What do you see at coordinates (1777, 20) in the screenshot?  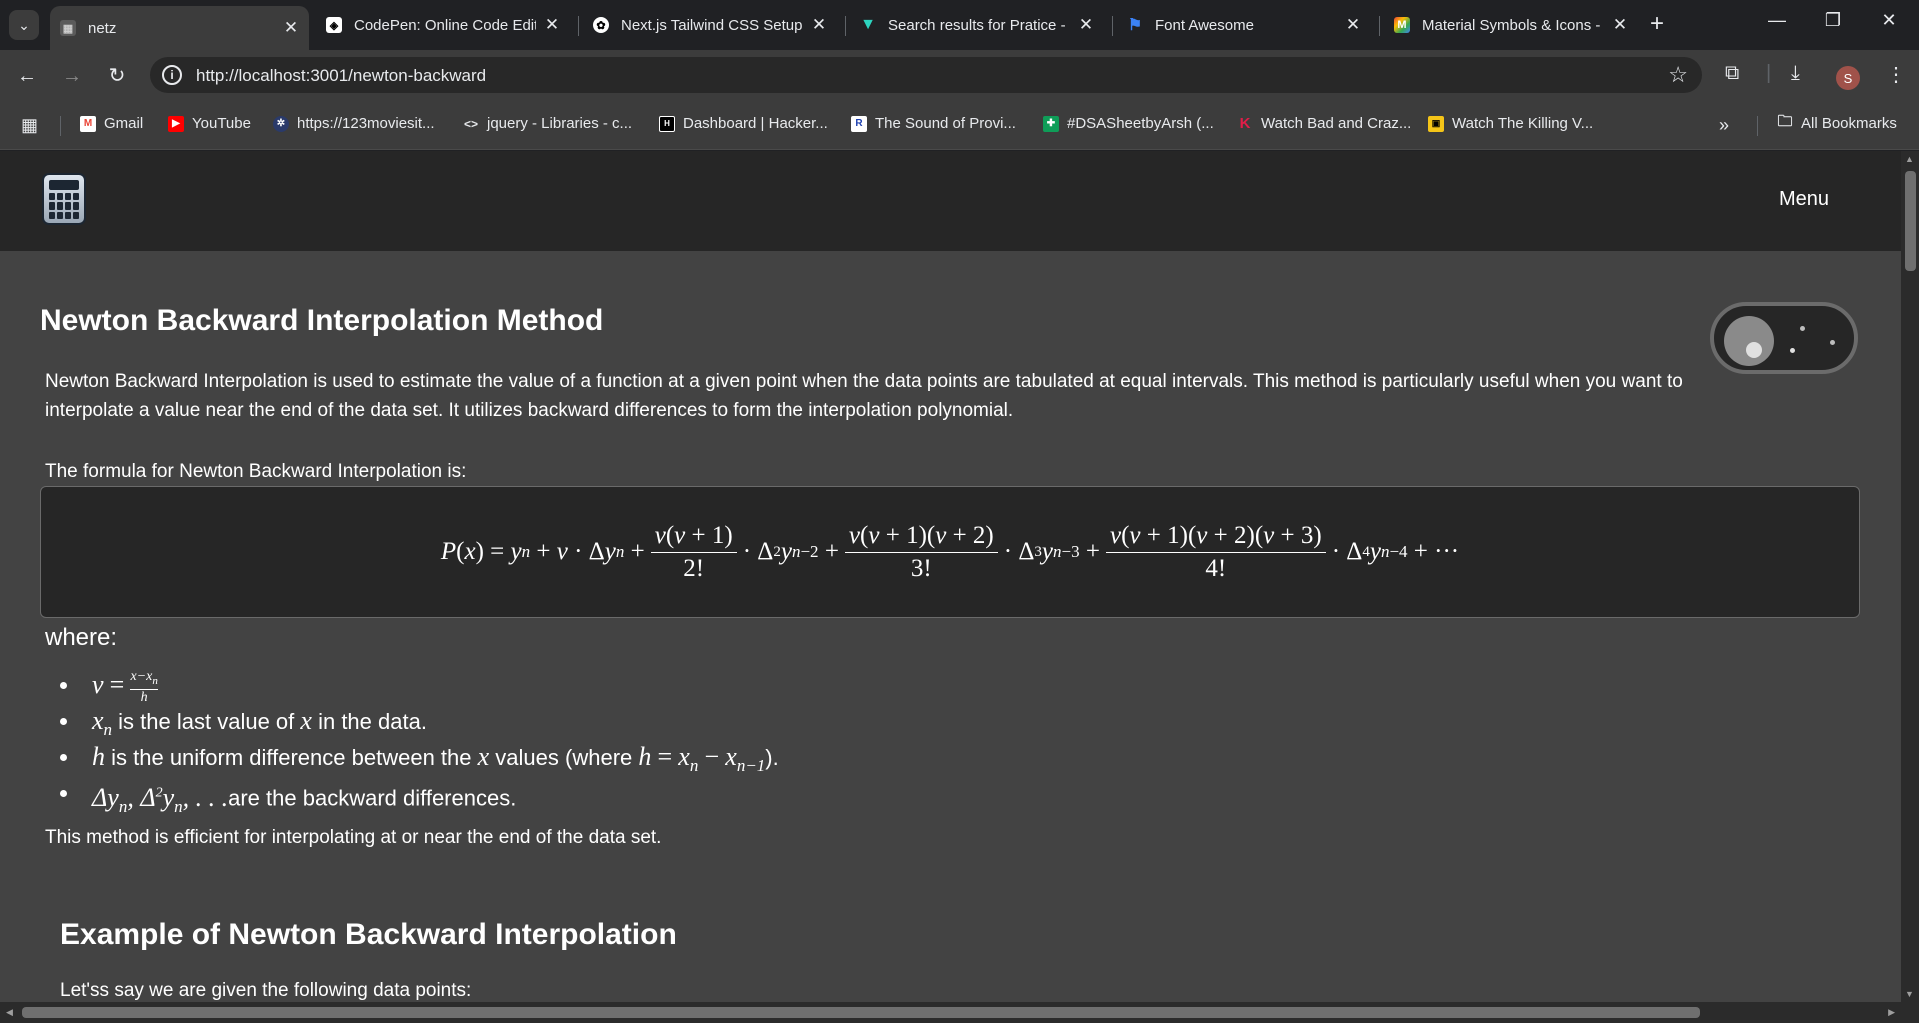 I see `minimize-button: —` at bounding box center [1777, 20].